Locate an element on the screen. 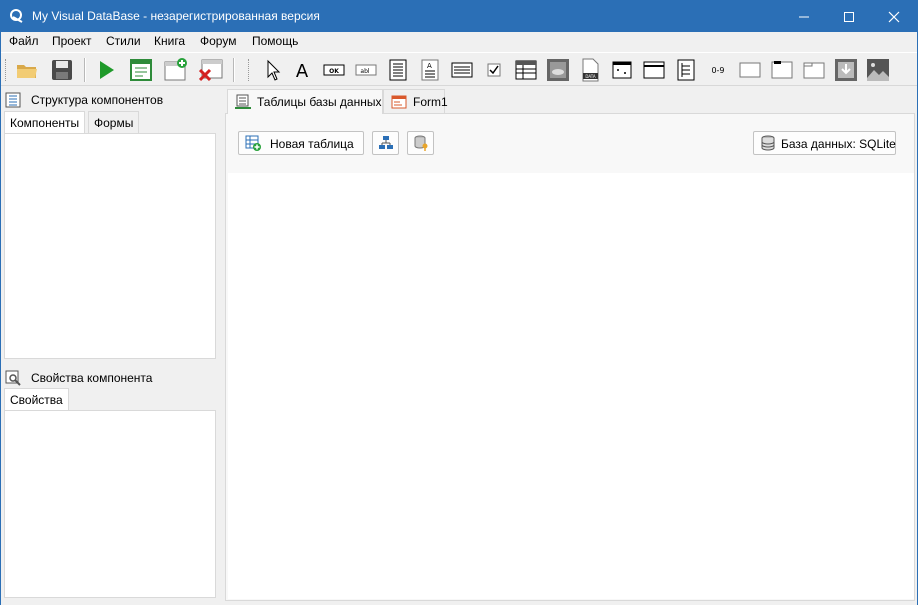 This screenshot has width=918, height=605. tab-database-tables: Таблицы базы данных is located at coordinates (305, 101).